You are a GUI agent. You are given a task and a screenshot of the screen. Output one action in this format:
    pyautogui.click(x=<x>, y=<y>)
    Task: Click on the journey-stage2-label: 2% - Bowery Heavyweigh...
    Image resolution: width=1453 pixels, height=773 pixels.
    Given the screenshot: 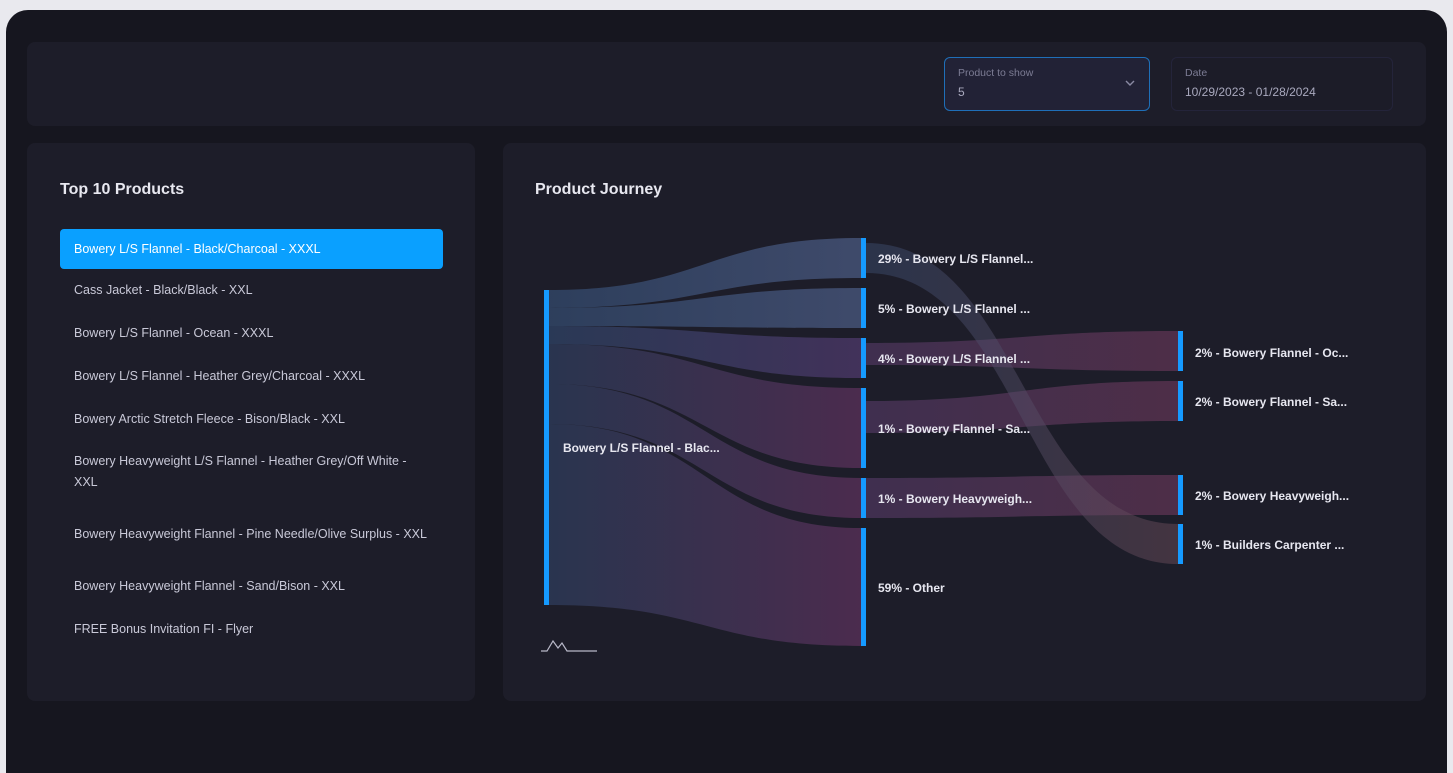 What is the action you would take?
    pyautogui.click(x=1272, y=496)
    